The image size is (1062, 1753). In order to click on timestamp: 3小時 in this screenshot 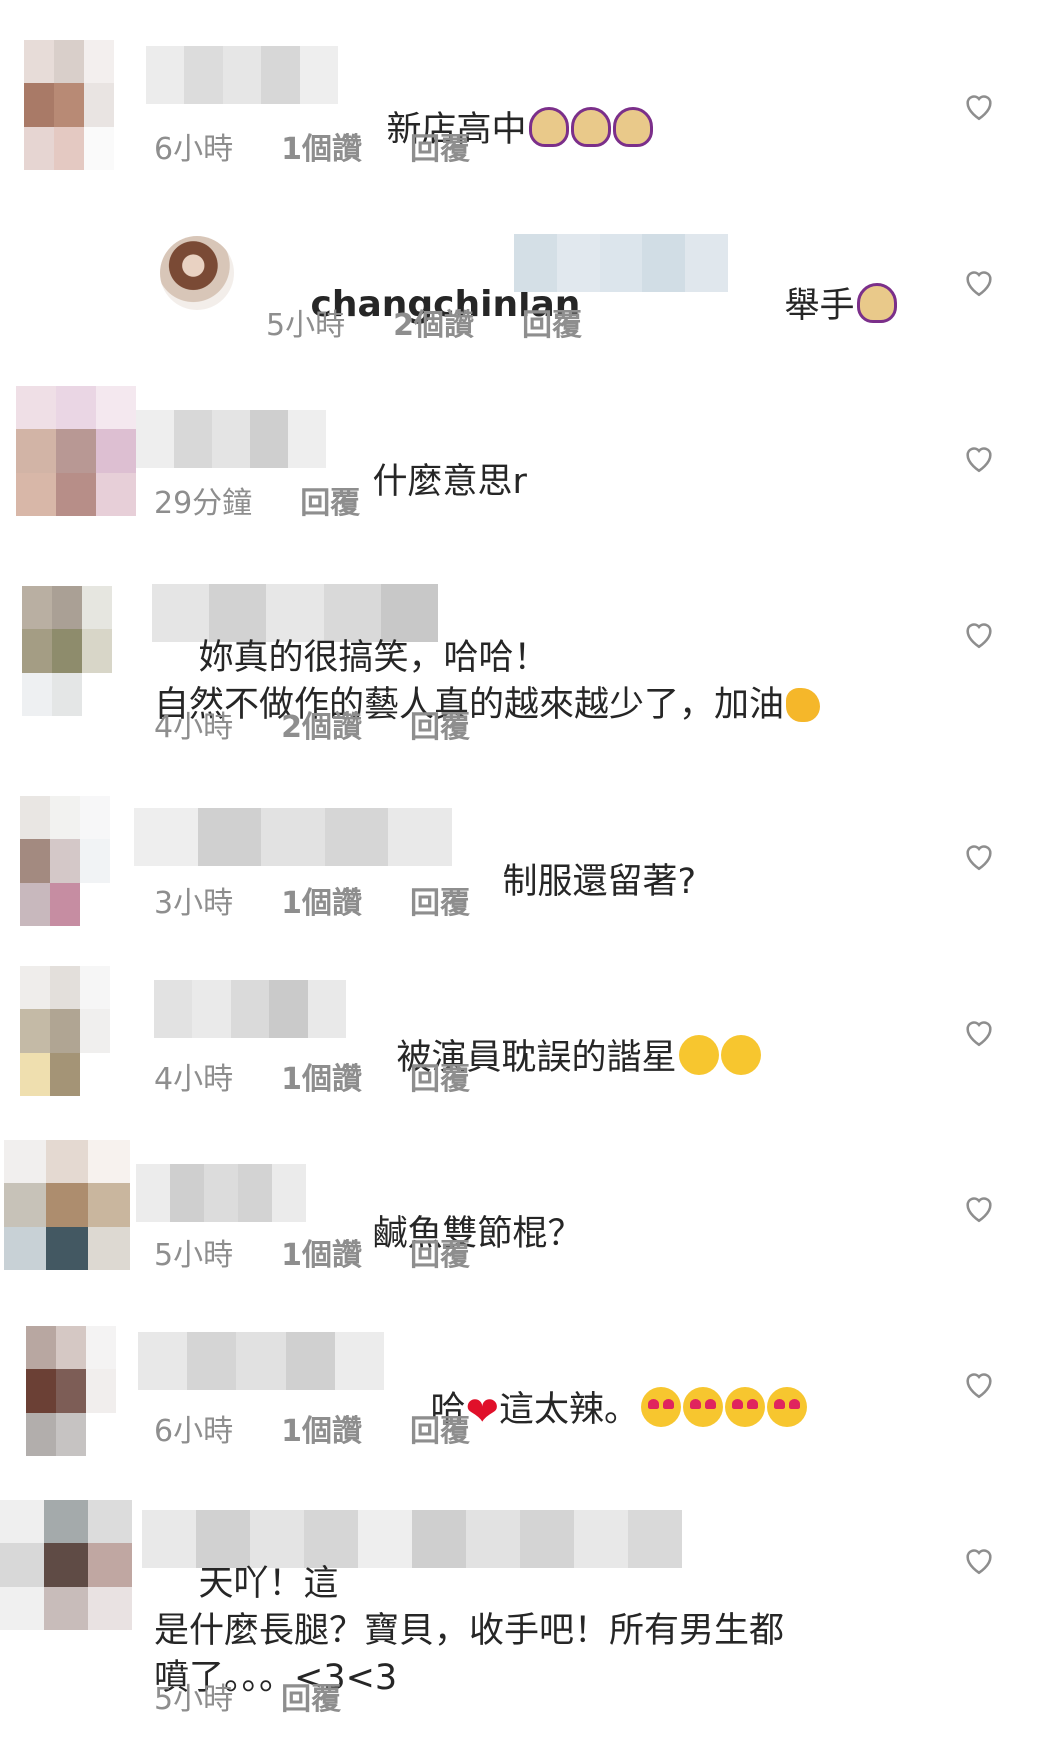, I will do `click(194, 903)`.